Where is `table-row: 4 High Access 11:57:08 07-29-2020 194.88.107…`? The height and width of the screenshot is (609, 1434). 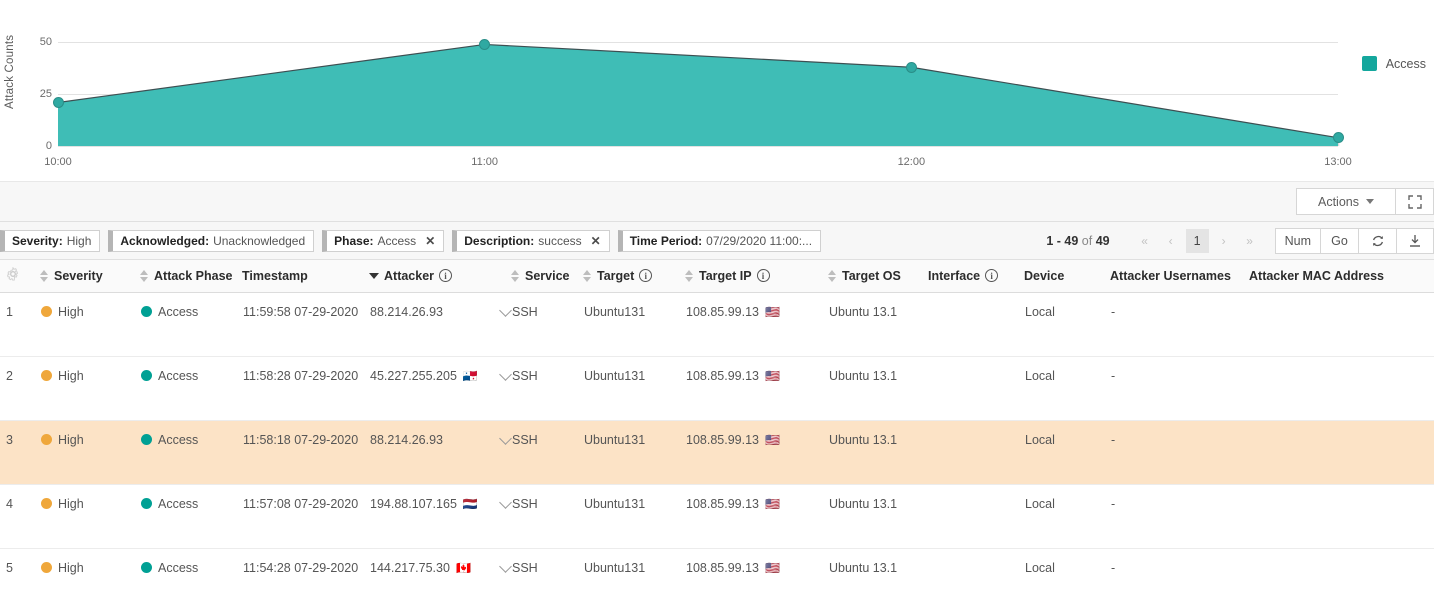 table-row: 4 High Access 11:57:08 07-29-2020 194.88.107… is located at coordinates (717, 516).